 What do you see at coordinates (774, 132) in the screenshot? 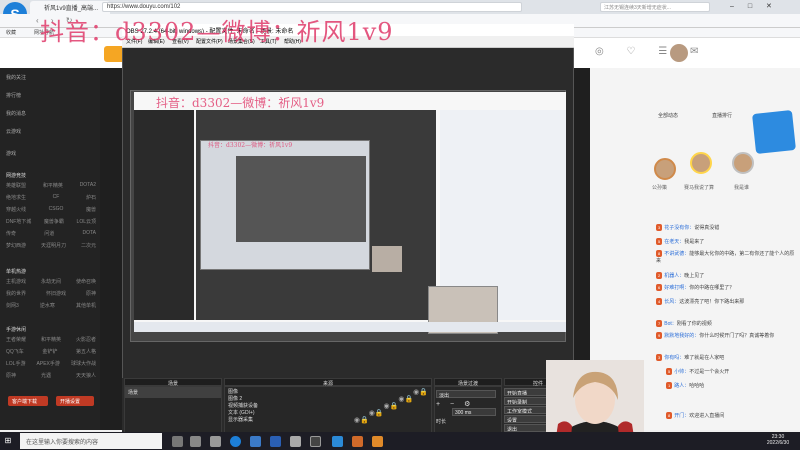
I see `promo-banner` at bounding box center [774, 132].